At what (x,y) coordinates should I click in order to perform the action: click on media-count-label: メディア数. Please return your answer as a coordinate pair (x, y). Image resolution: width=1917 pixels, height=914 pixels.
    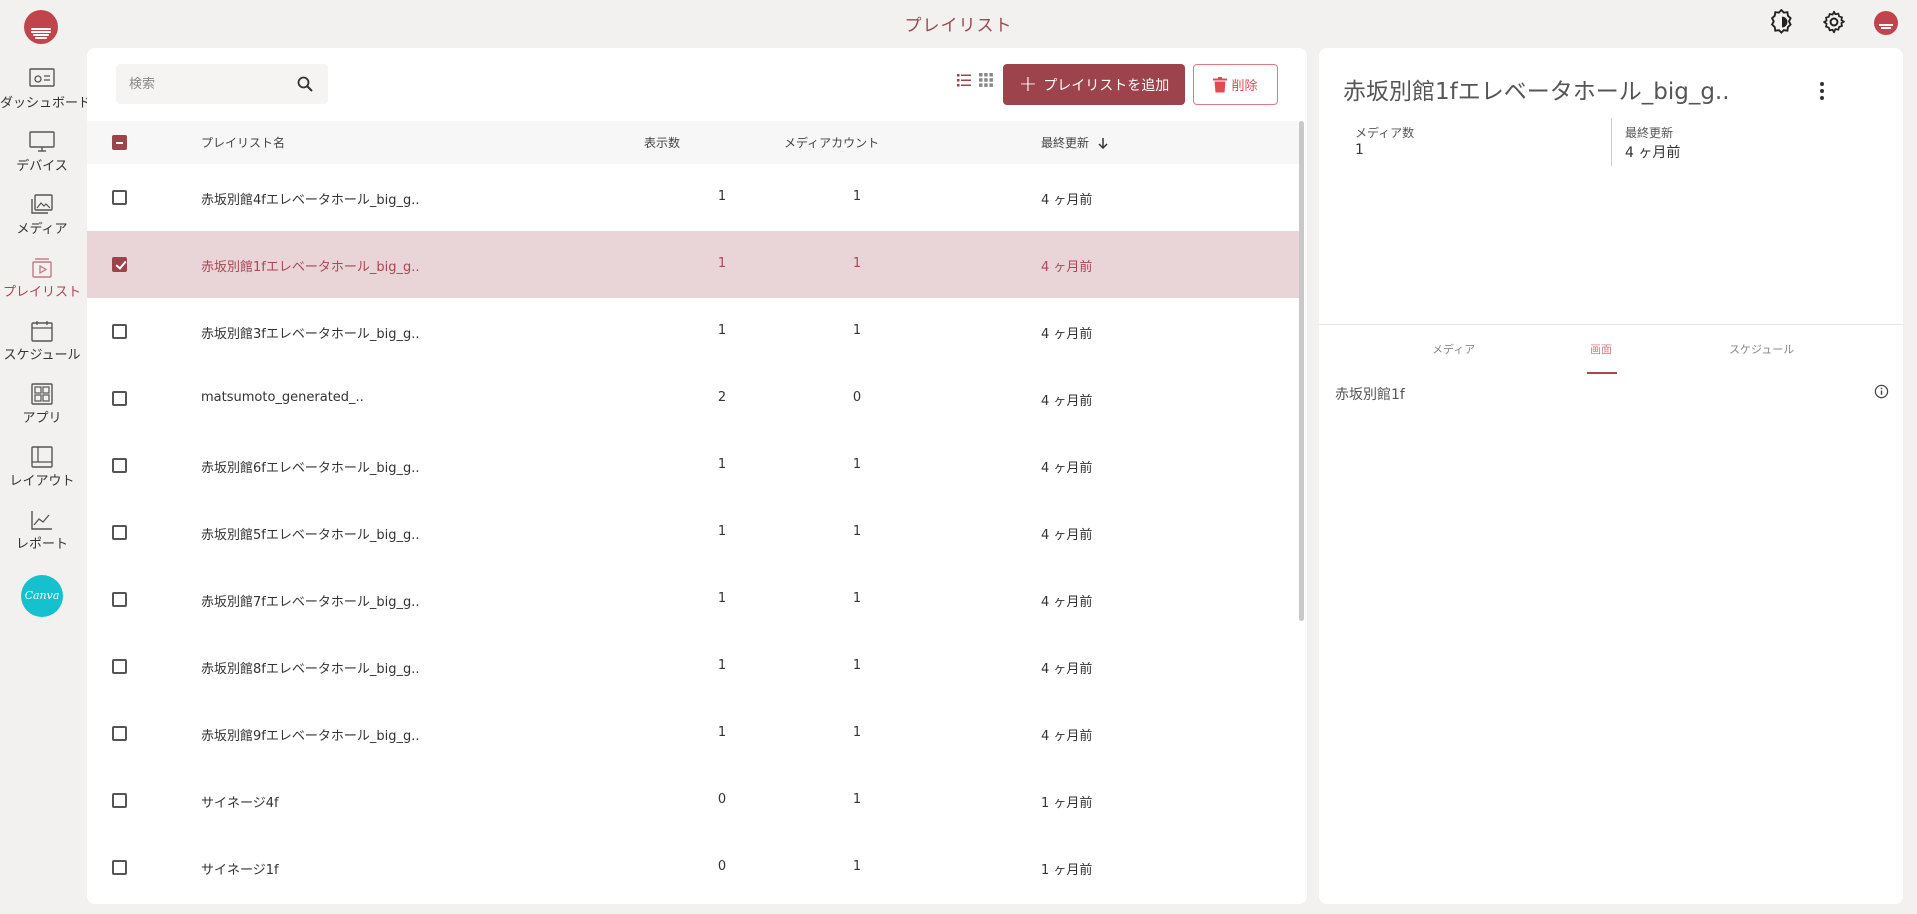
    Looking at the image, I should click on (1385, 133).